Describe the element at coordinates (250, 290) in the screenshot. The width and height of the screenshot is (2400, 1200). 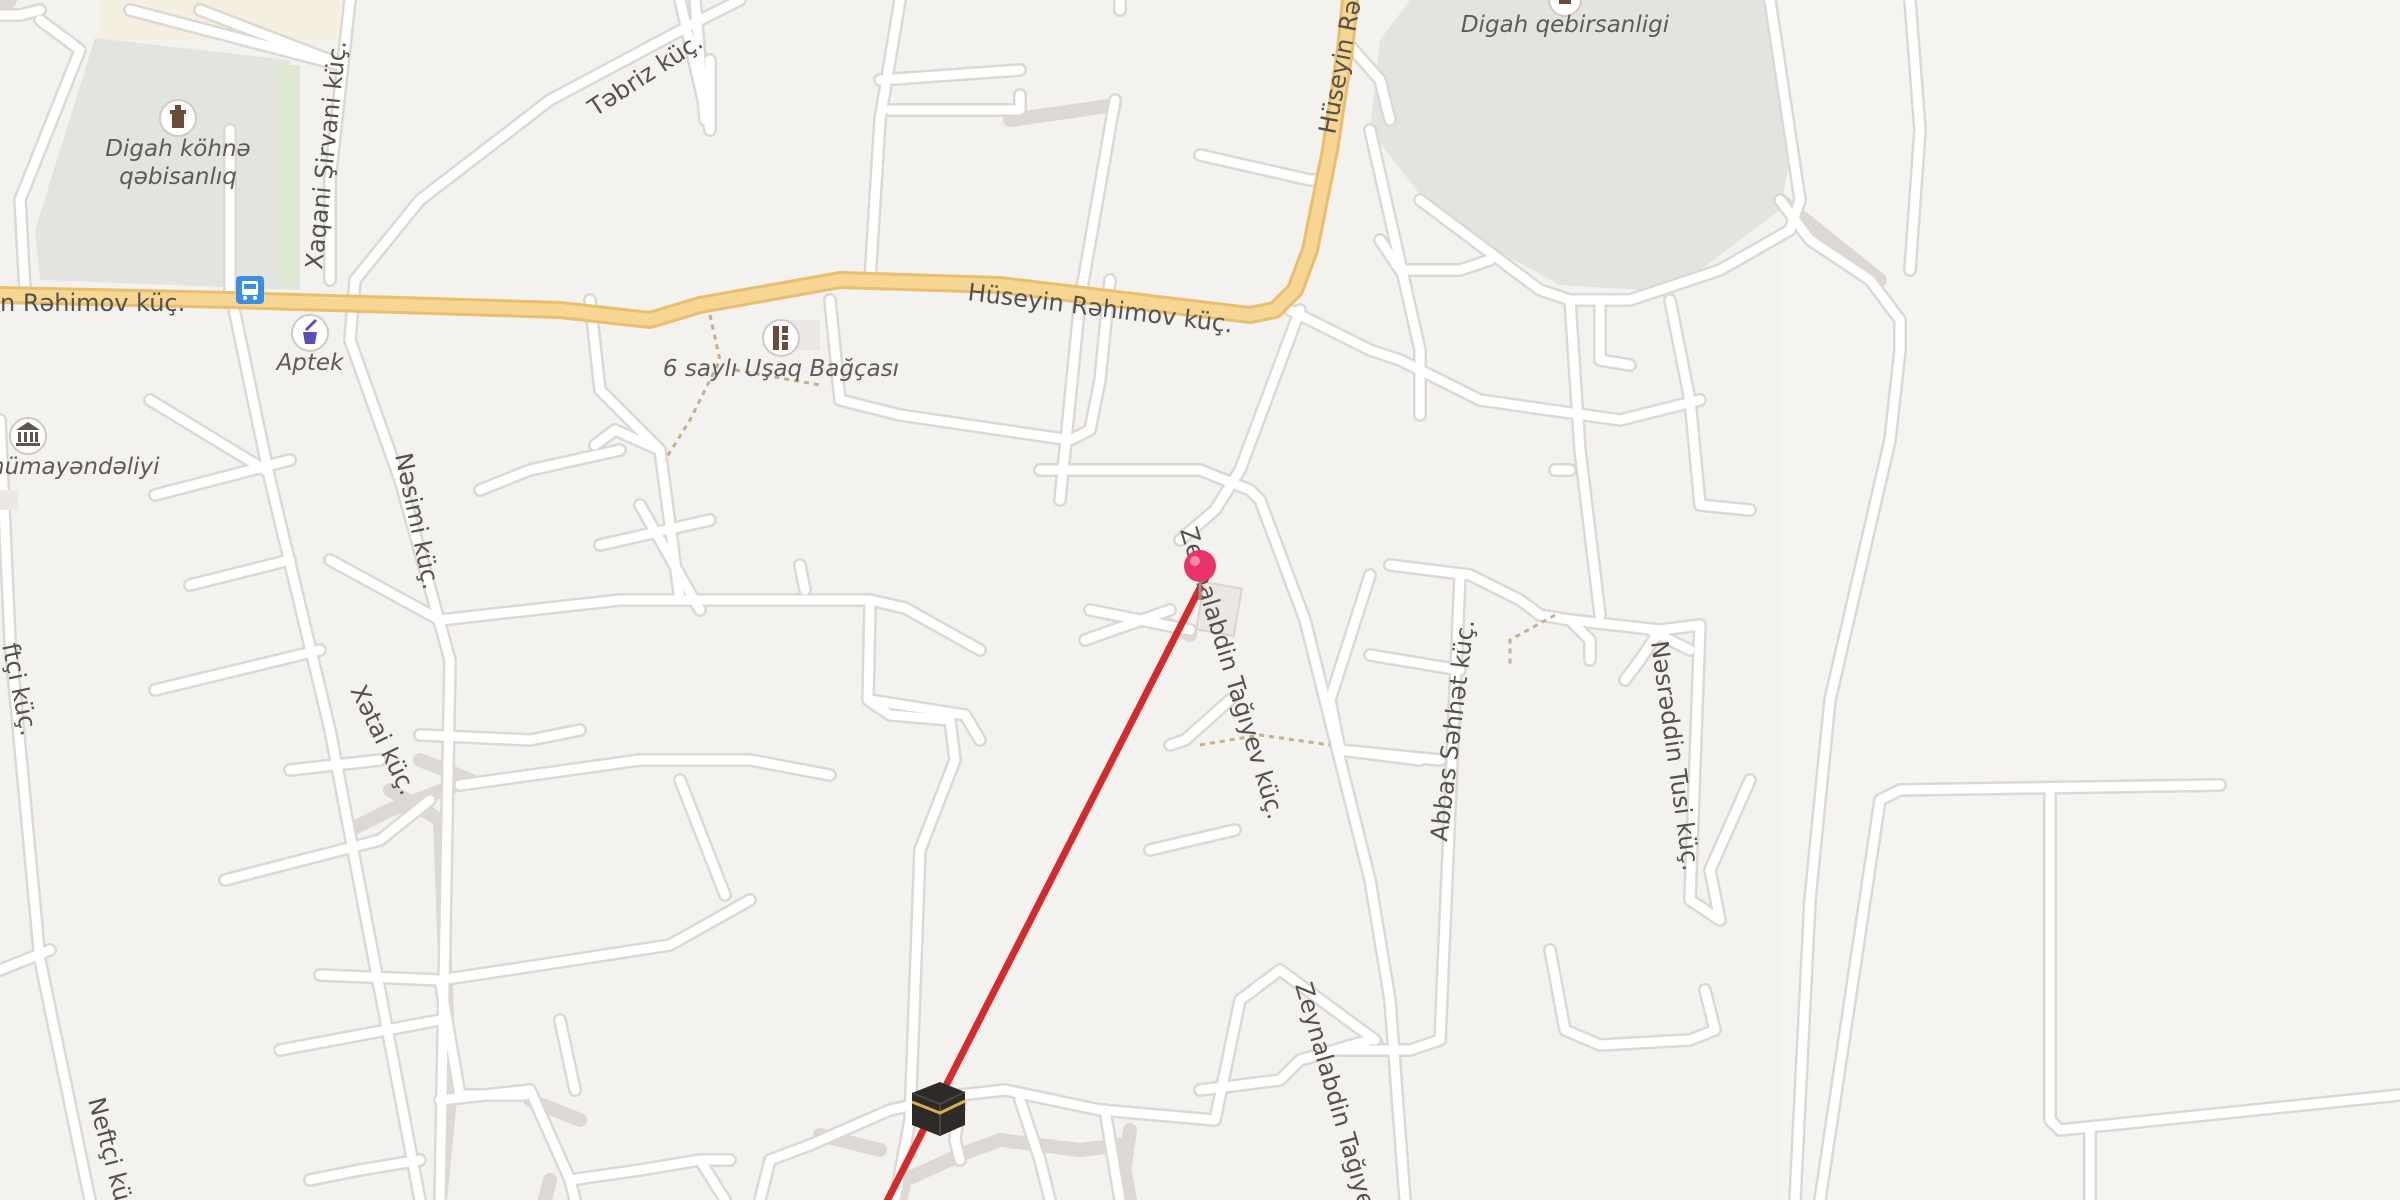
I see `bus-stop-poi` at that location.